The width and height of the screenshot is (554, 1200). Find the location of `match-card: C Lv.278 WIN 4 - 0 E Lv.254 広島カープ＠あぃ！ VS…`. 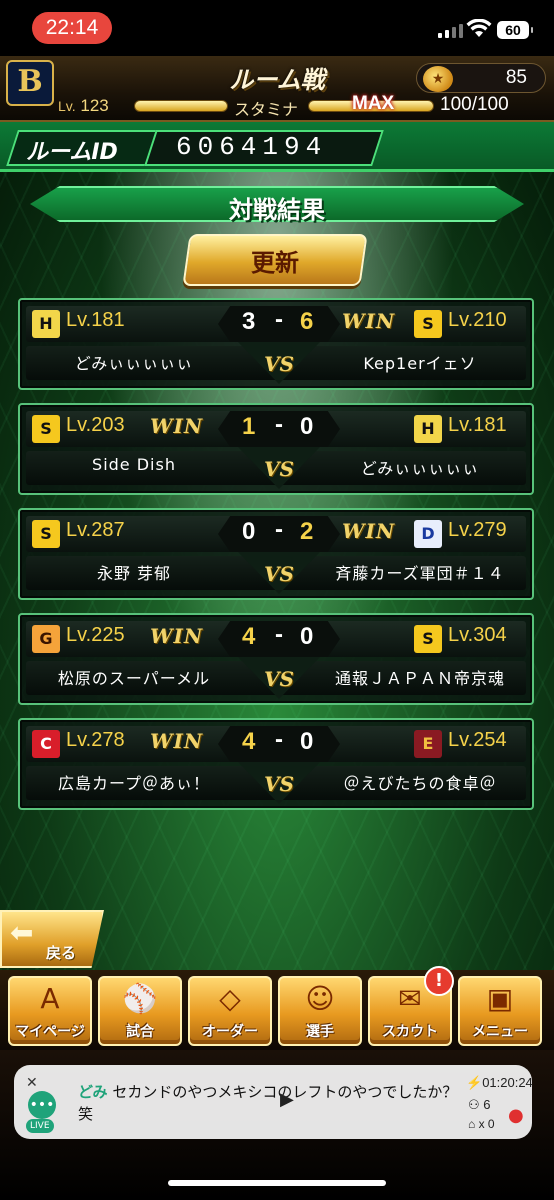

match-card: C Lv.278 WIN 4 - 0 E Lv.254 広島カープ＠あぃ！ VS… is located at coordinates (276, 764).